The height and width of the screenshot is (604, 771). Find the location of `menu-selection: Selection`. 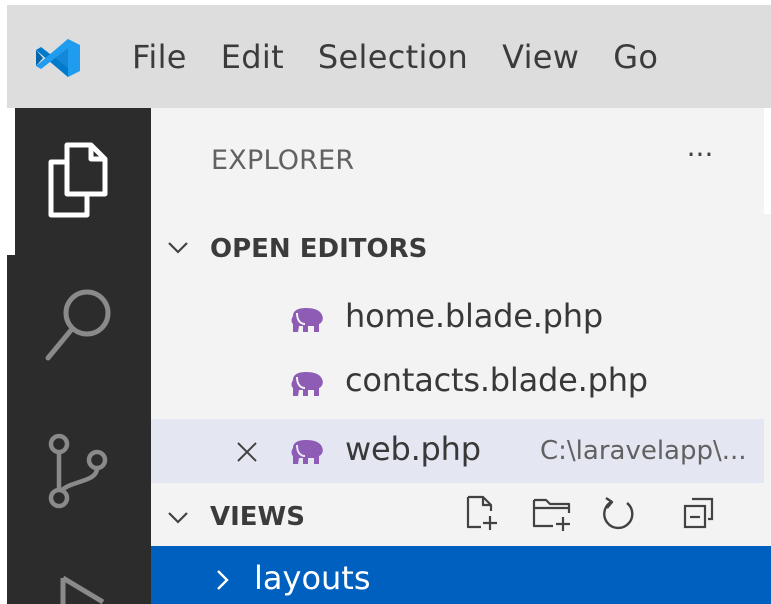

menu-selection: Selection is located at coordinates (393, 57).